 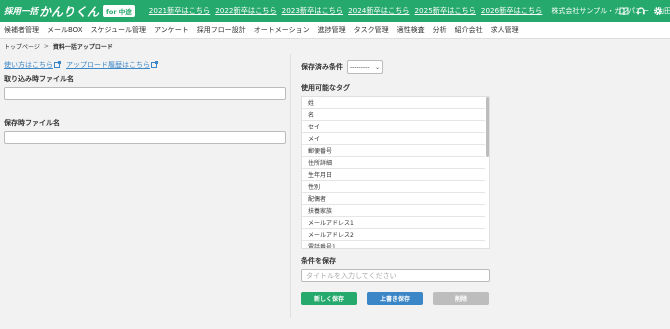 I want to click on help-link: 使い方はこちら, so click(x=32, y=65).